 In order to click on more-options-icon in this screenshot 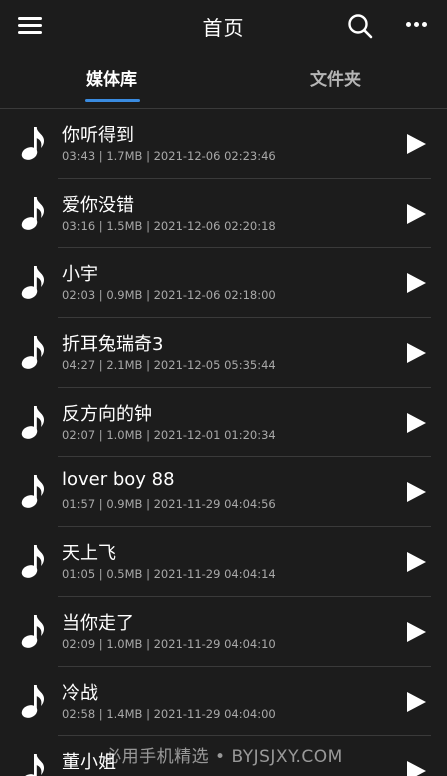, I will do `click(417, 25)`.